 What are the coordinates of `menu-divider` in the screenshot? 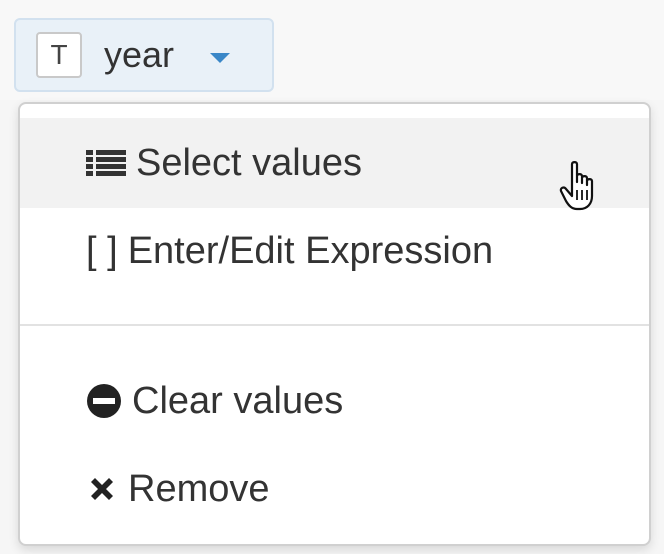 It's located at (334, 325).